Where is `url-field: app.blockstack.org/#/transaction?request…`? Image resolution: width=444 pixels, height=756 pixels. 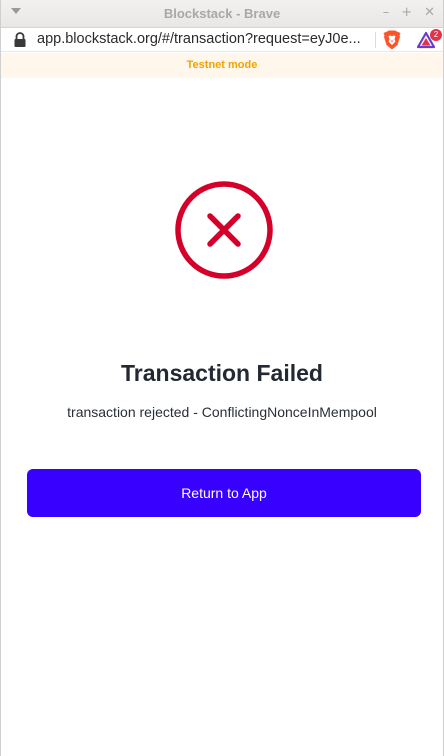 url-field: app.blockstack.org/#/transaction?request… is located at coordinates (199, 39).